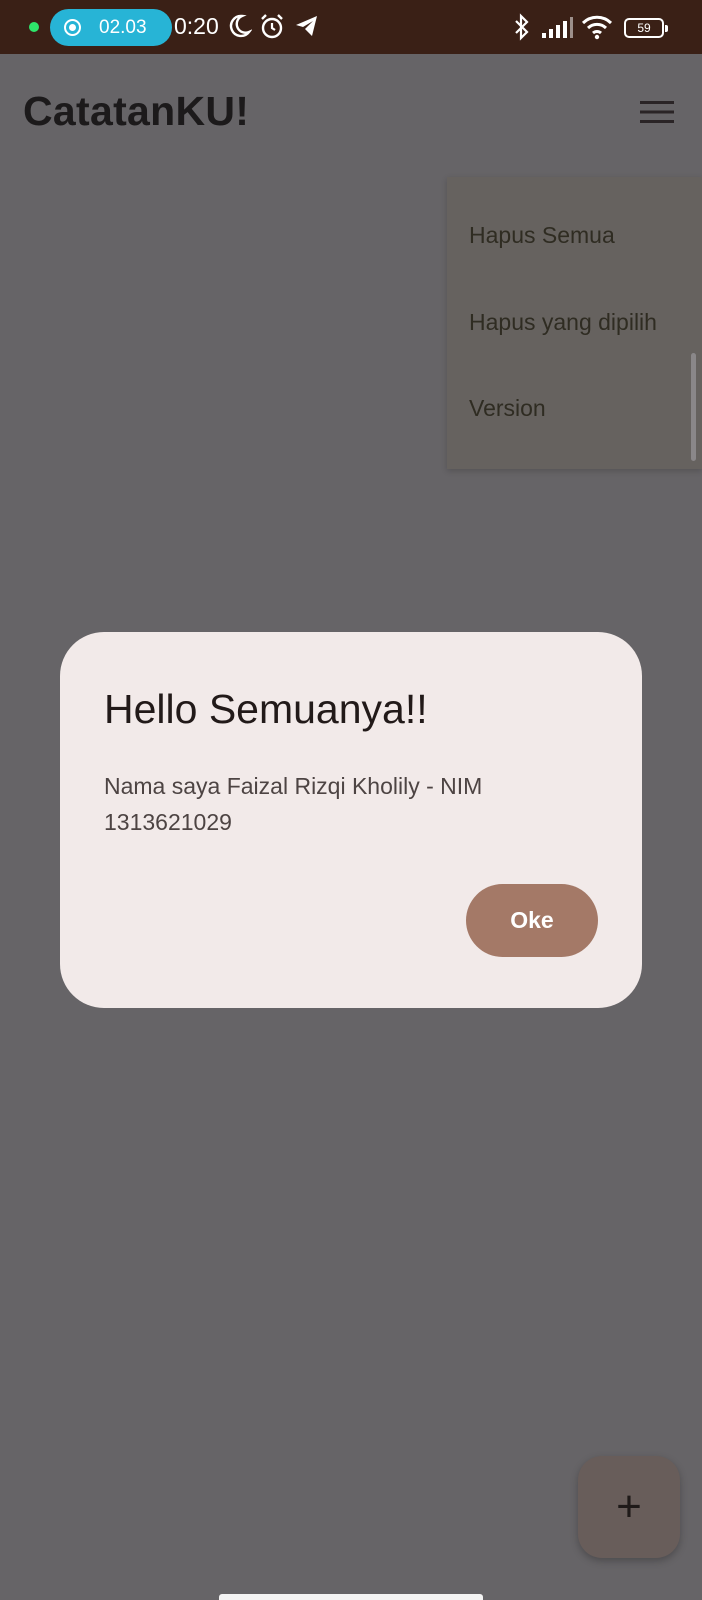 This screenshot has width=702, height=1600. I want to click on status-bar: 02.03 0:20 59, so click(351, 27).